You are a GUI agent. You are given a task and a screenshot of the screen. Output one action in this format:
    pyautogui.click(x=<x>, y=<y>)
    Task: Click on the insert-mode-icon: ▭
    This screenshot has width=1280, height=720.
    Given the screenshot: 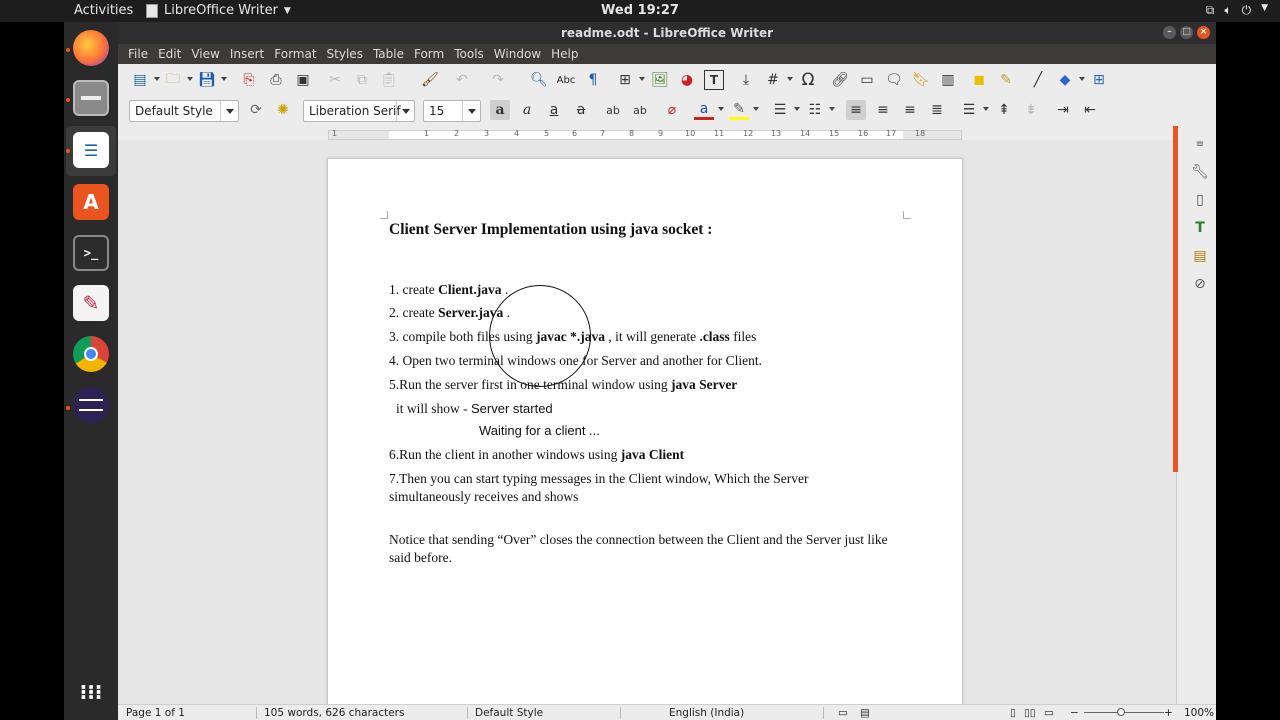 What is the action you would take?
    pyautogui.click(x=843, y=713)
    